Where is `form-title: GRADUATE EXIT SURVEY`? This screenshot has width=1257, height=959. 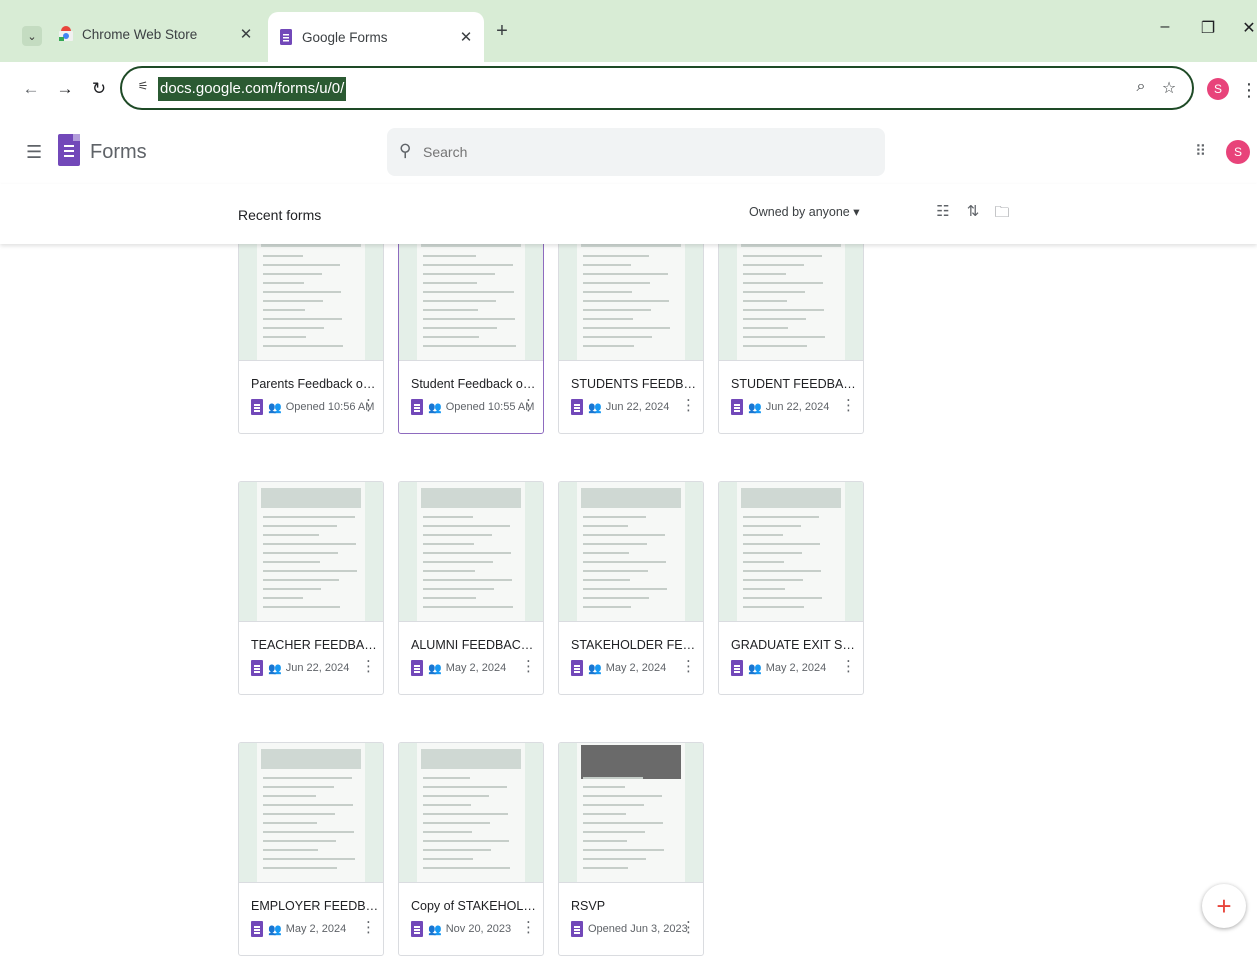 form-title: GRADUATE EXIT SURVEY is located at coordinates (795, 645).